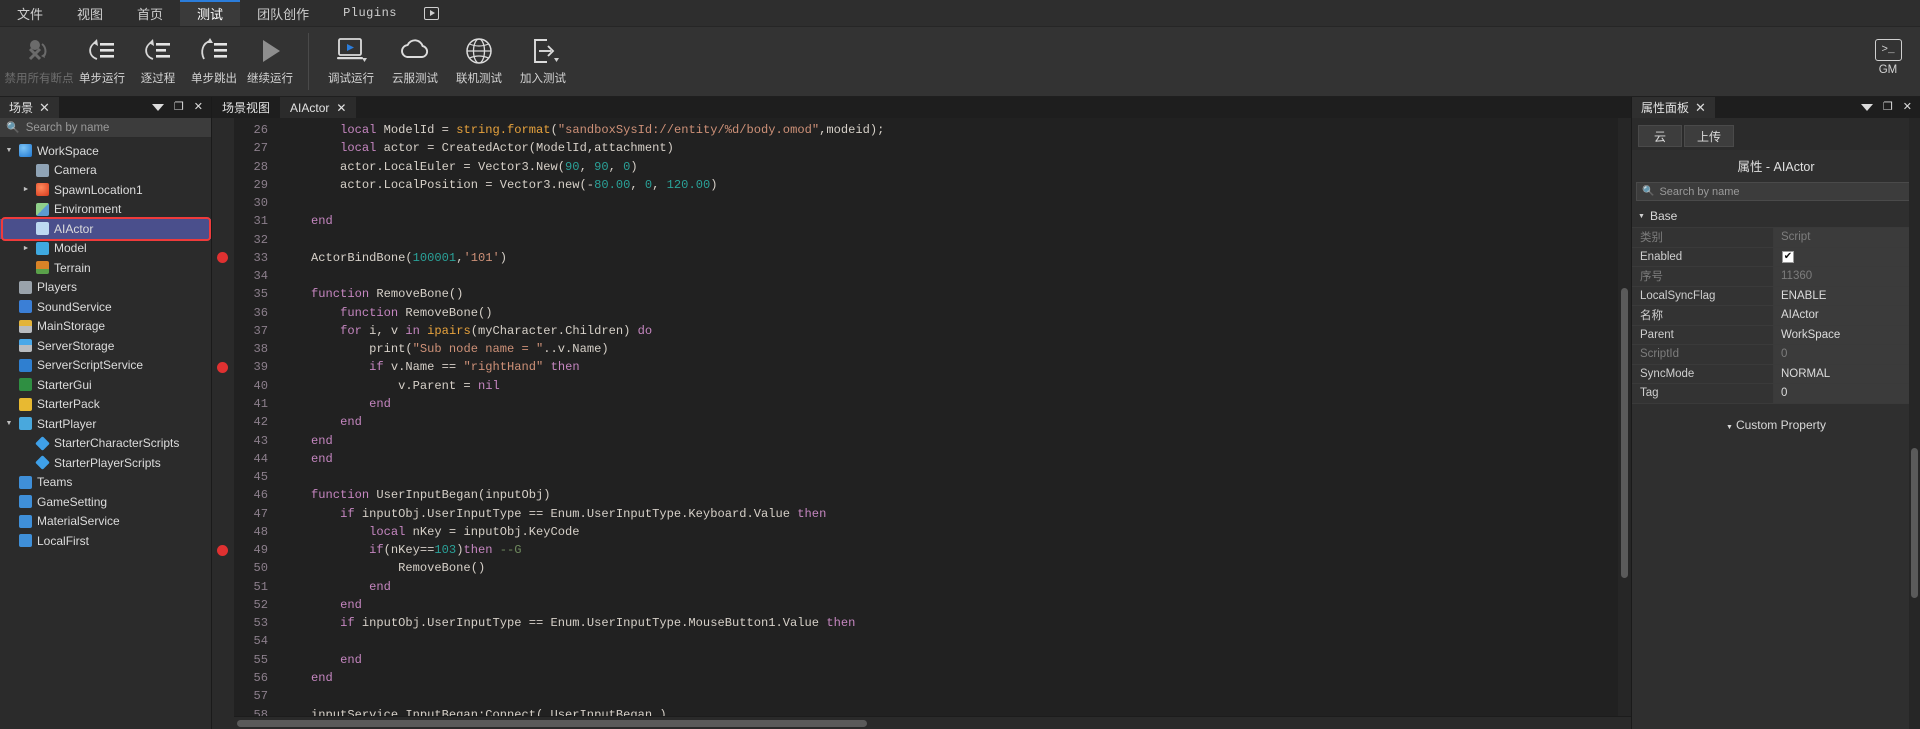 The width and height of the screenshot is (1920, 729). I want to click on code-token: 103, so click(445, 550).